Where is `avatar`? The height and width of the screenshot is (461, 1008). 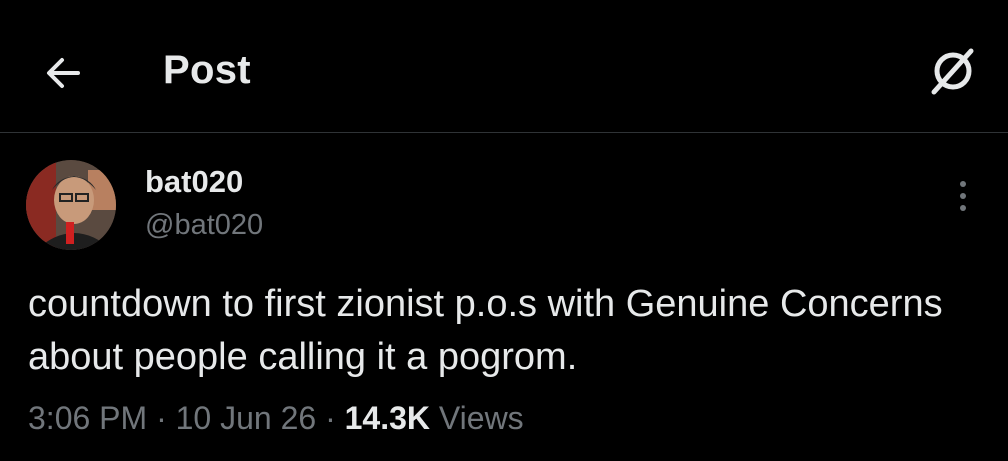
avatar is located at coordinates (71, 205).